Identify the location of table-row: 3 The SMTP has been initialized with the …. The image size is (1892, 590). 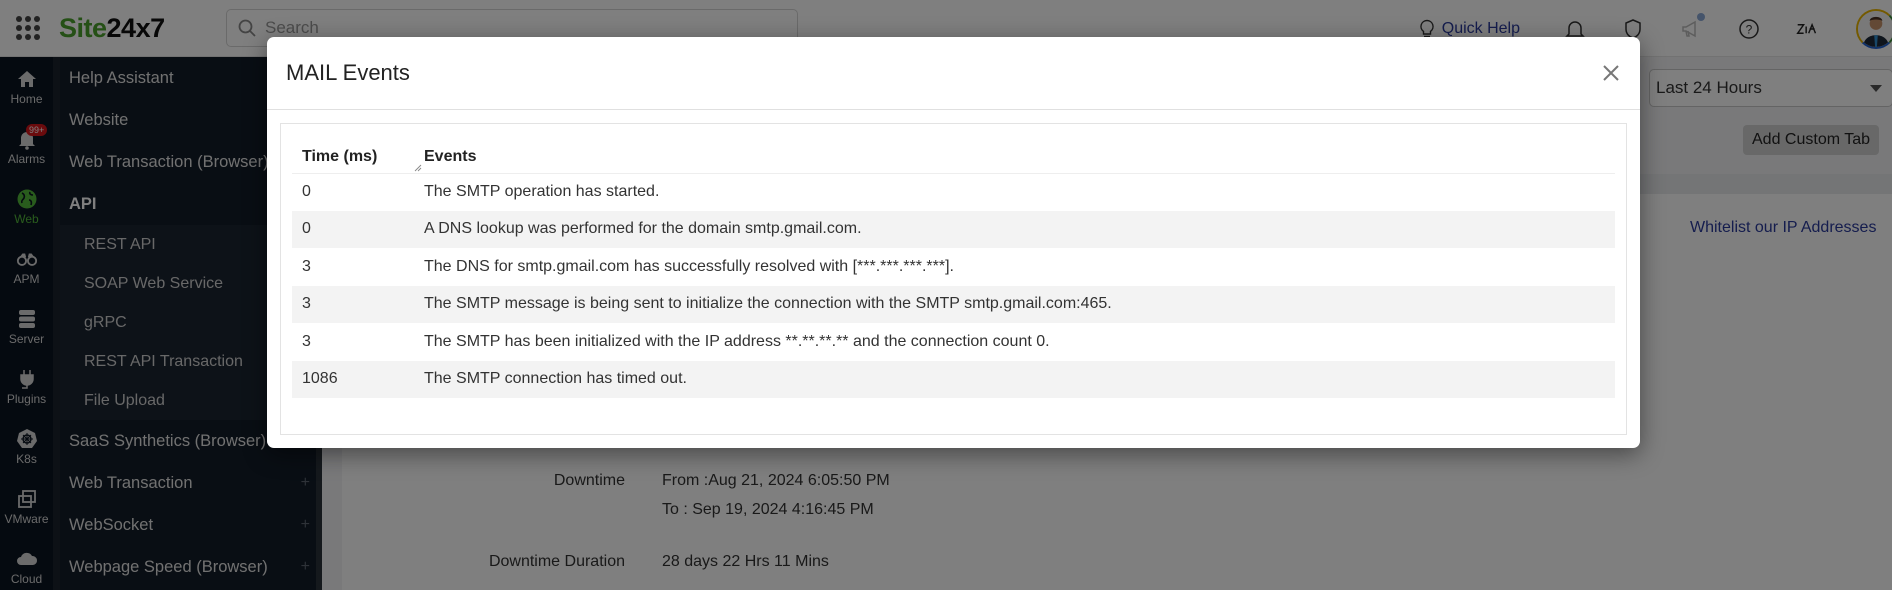
(953, 342).